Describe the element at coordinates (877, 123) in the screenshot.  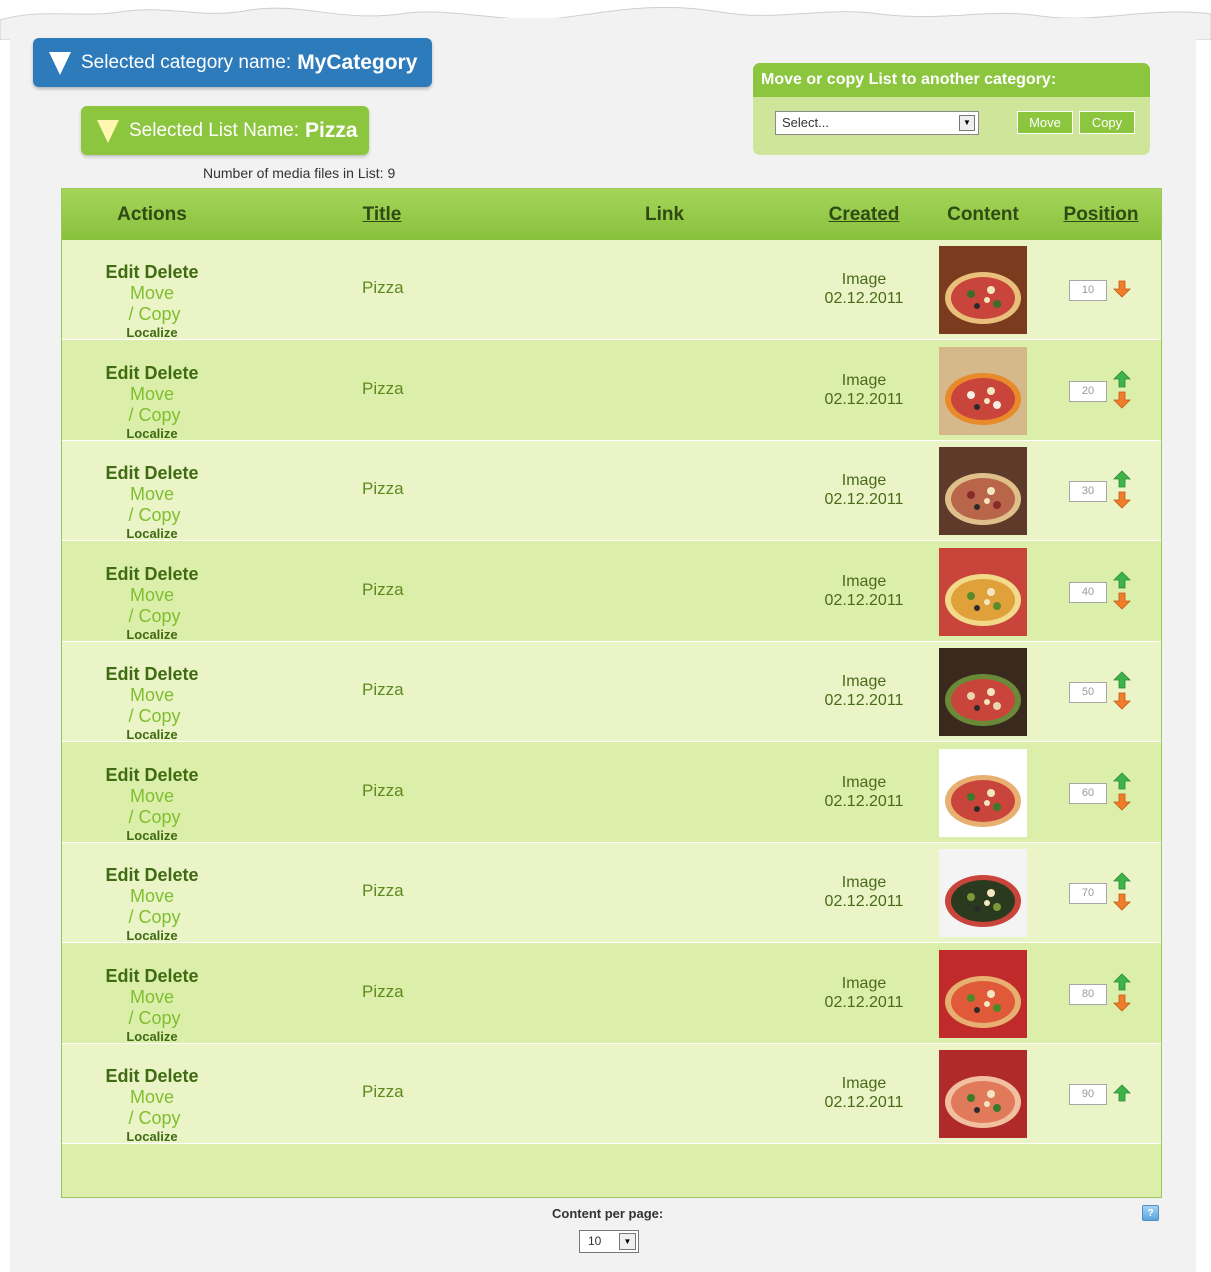
I see `category-select: Select... ▼` at that location.